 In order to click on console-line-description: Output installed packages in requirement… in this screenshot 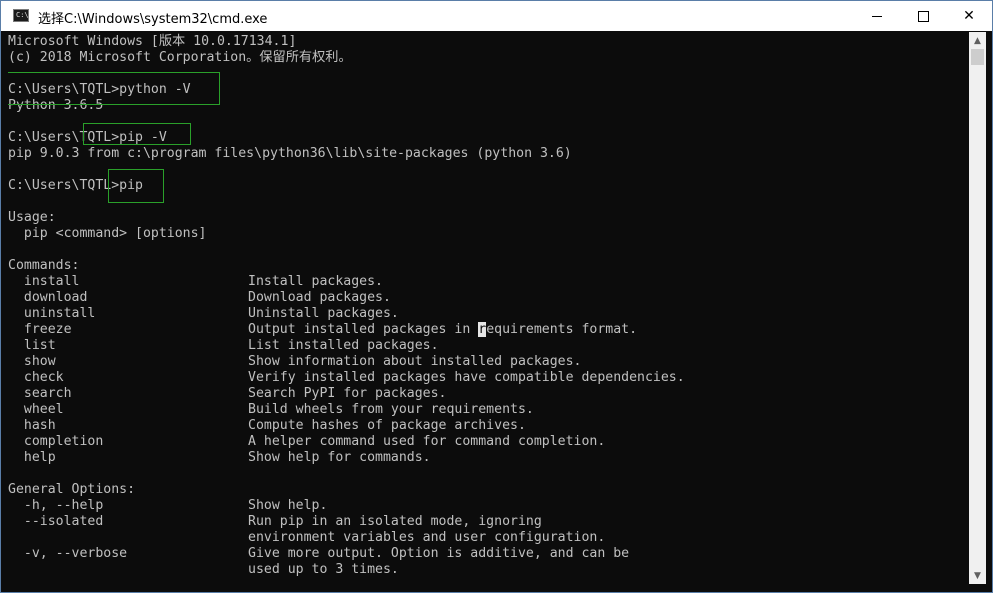, I will do `click(442, 330)`.